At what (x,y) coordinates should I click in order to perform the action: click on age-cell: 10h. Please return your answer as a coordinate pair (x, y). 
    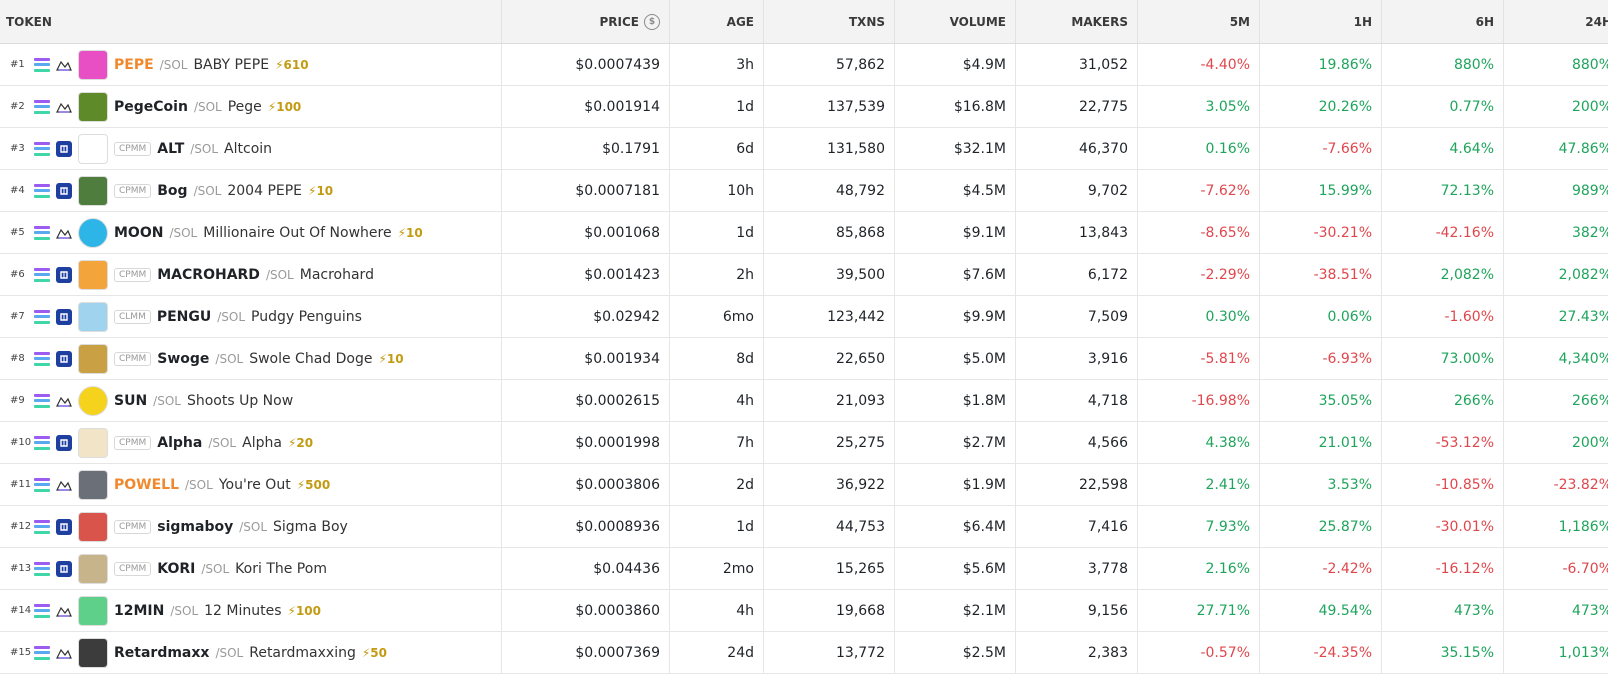
    Looking at the image, I should click on (717, 190).